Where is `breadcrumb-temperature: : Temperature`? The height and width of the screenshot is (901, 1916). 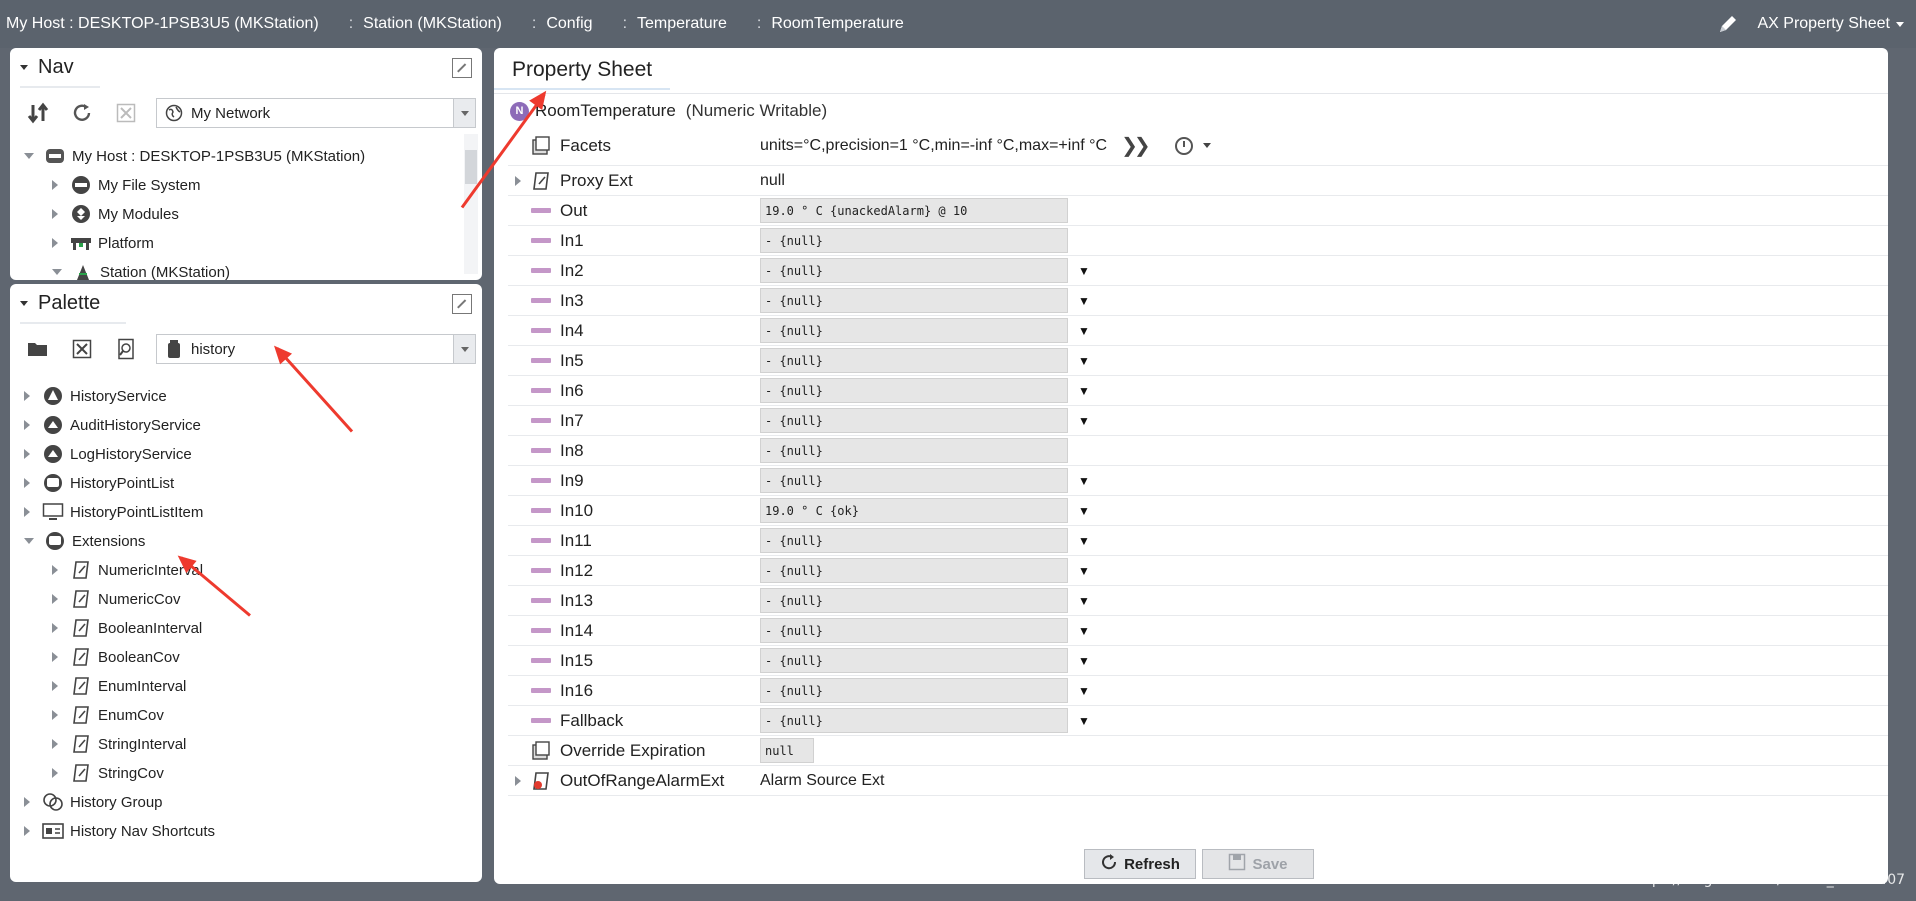 breadcrumb-temperature: : Temperature is located at coordinates (660, 24).